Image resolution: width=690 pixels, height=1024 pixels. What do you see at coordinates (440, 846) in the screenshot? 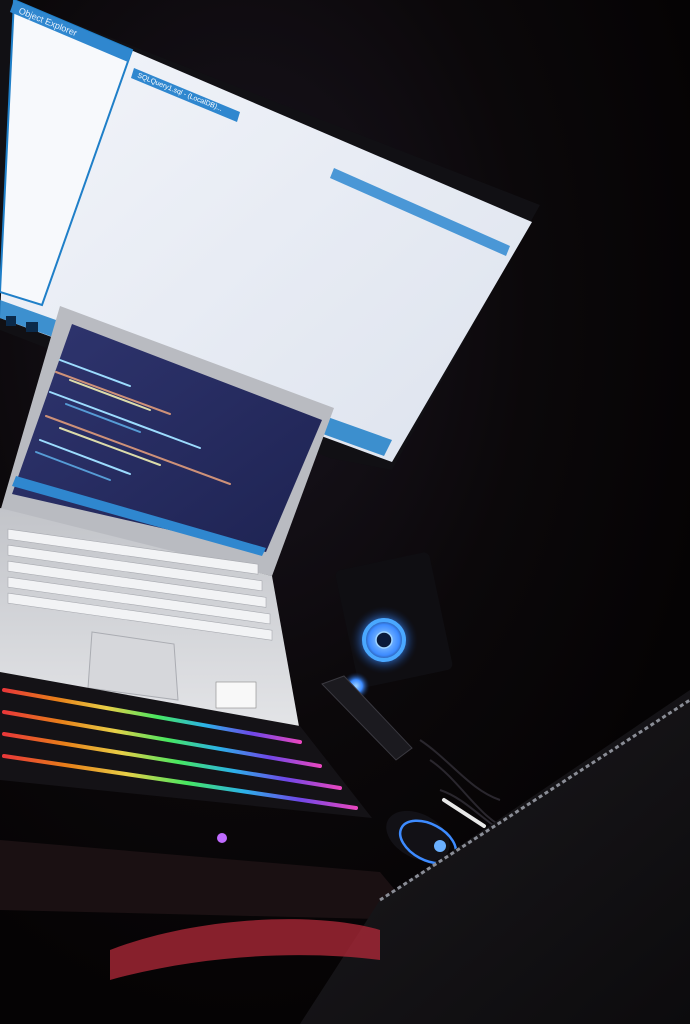
I see `mouse-logo-light` at bounding box center [440, 846].